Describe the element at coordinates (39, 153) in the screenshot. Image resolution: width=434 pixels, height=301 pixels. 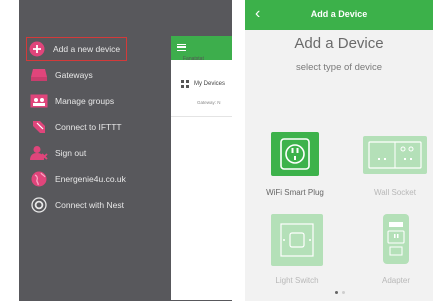
I see `sign-out-icon` at that location.